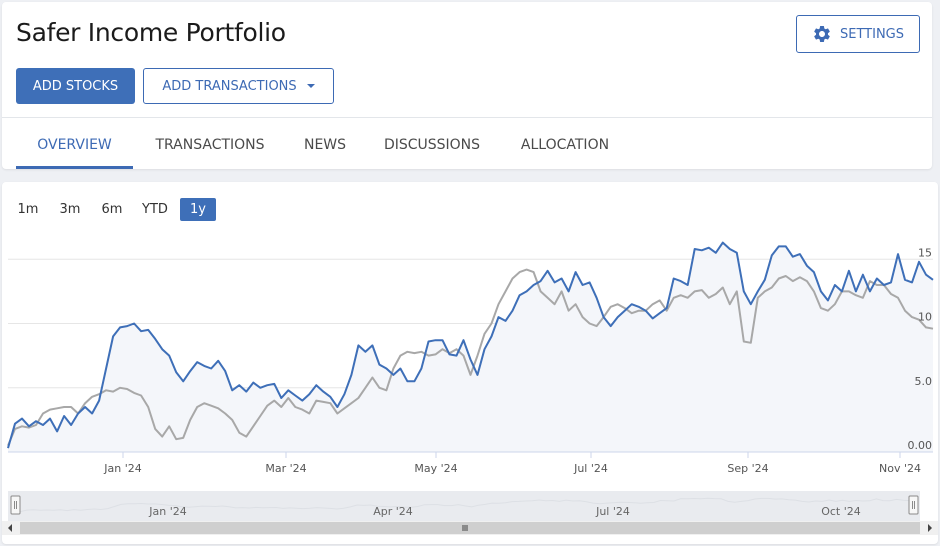  What do you see at coordinates (612, 511) in the screenshot?
I see `navigator-label: Jul '24` at bounding box center [612, 511].